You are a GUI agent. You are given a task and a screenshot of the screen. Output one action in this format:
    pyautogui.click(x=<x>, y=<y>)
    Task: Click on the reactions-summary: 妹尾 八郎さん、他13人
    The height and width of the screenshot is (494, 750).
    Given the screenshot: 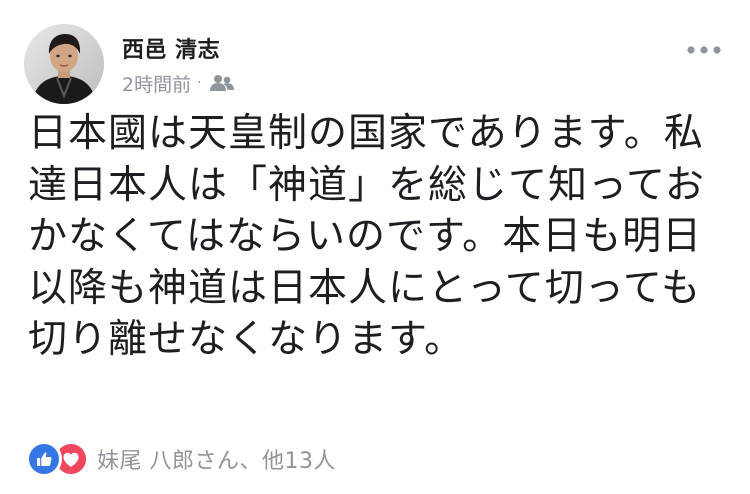 What is the action you would take?
    pyautogui.click(x=216, y=459)
    